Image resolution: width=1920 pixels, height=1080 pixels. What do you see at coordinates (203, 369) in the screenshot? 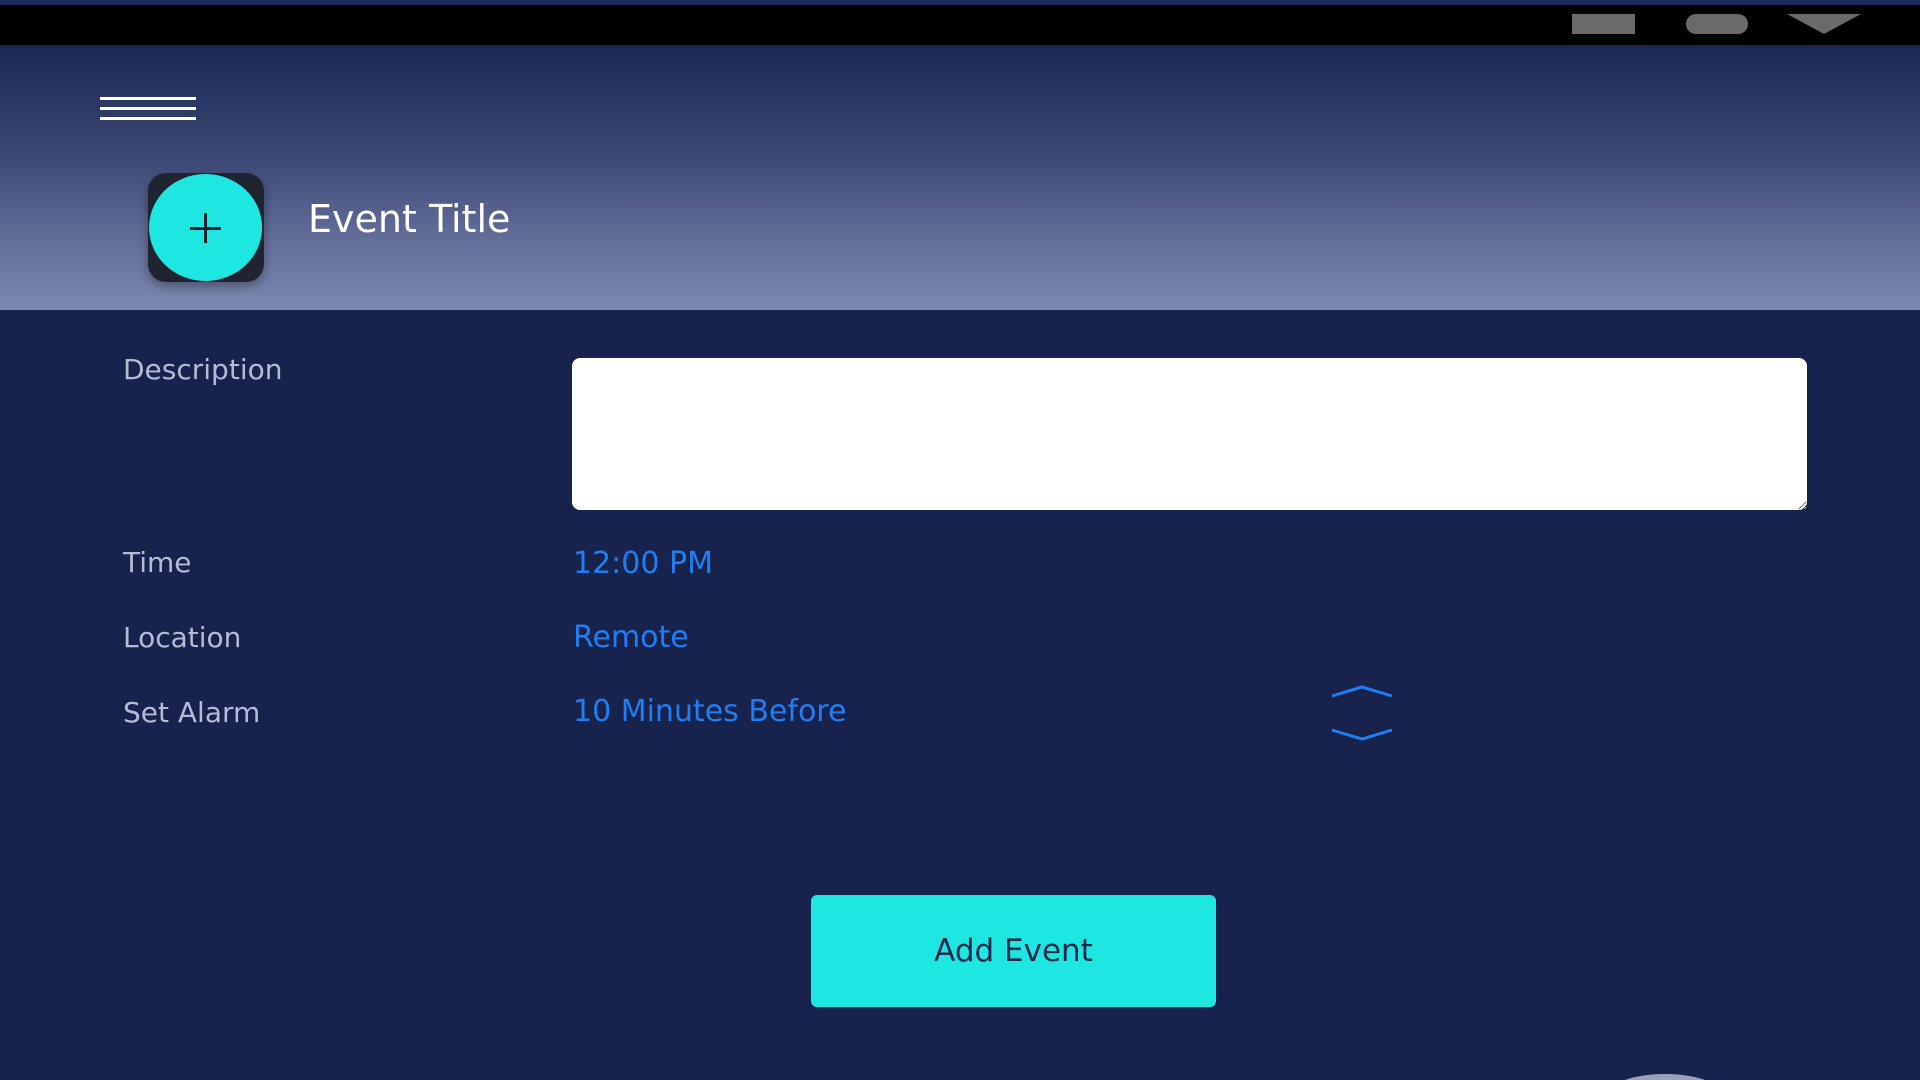
I see `description-label: Description` at bounding box center [203, 369].